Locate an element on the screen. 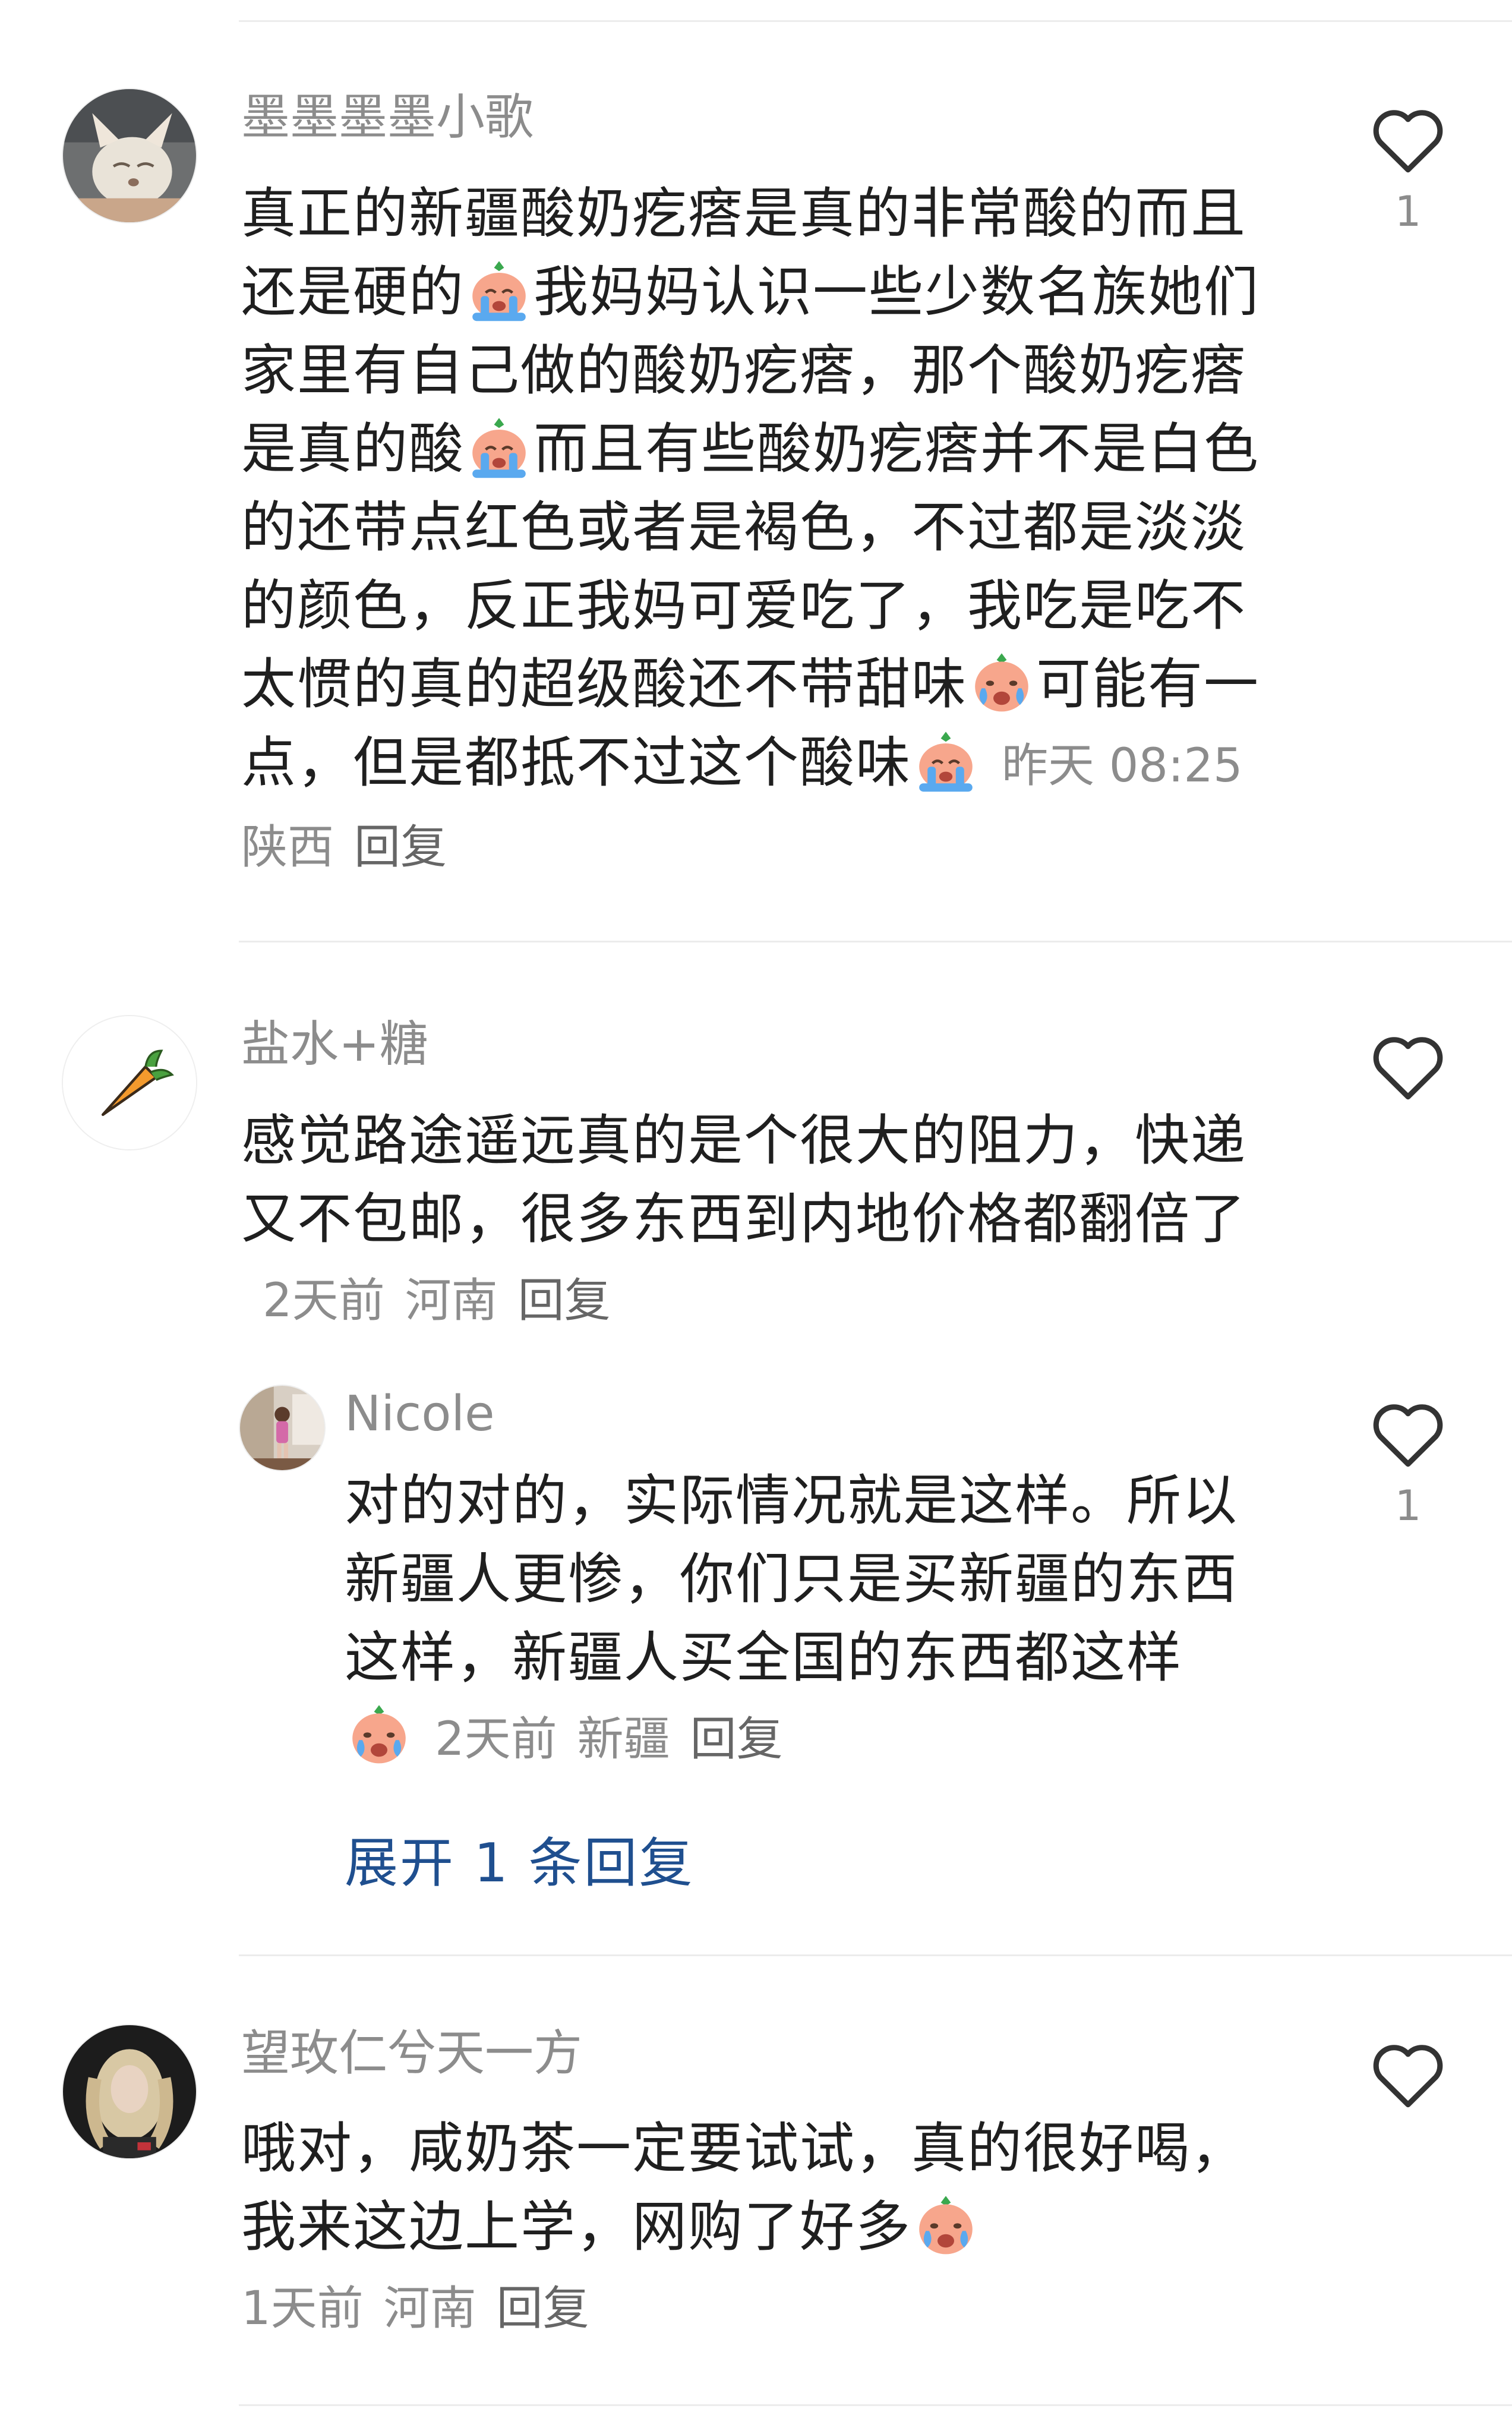 The image size is (1512, 2434). reply-avatar is located at coordinates (282, 1428).